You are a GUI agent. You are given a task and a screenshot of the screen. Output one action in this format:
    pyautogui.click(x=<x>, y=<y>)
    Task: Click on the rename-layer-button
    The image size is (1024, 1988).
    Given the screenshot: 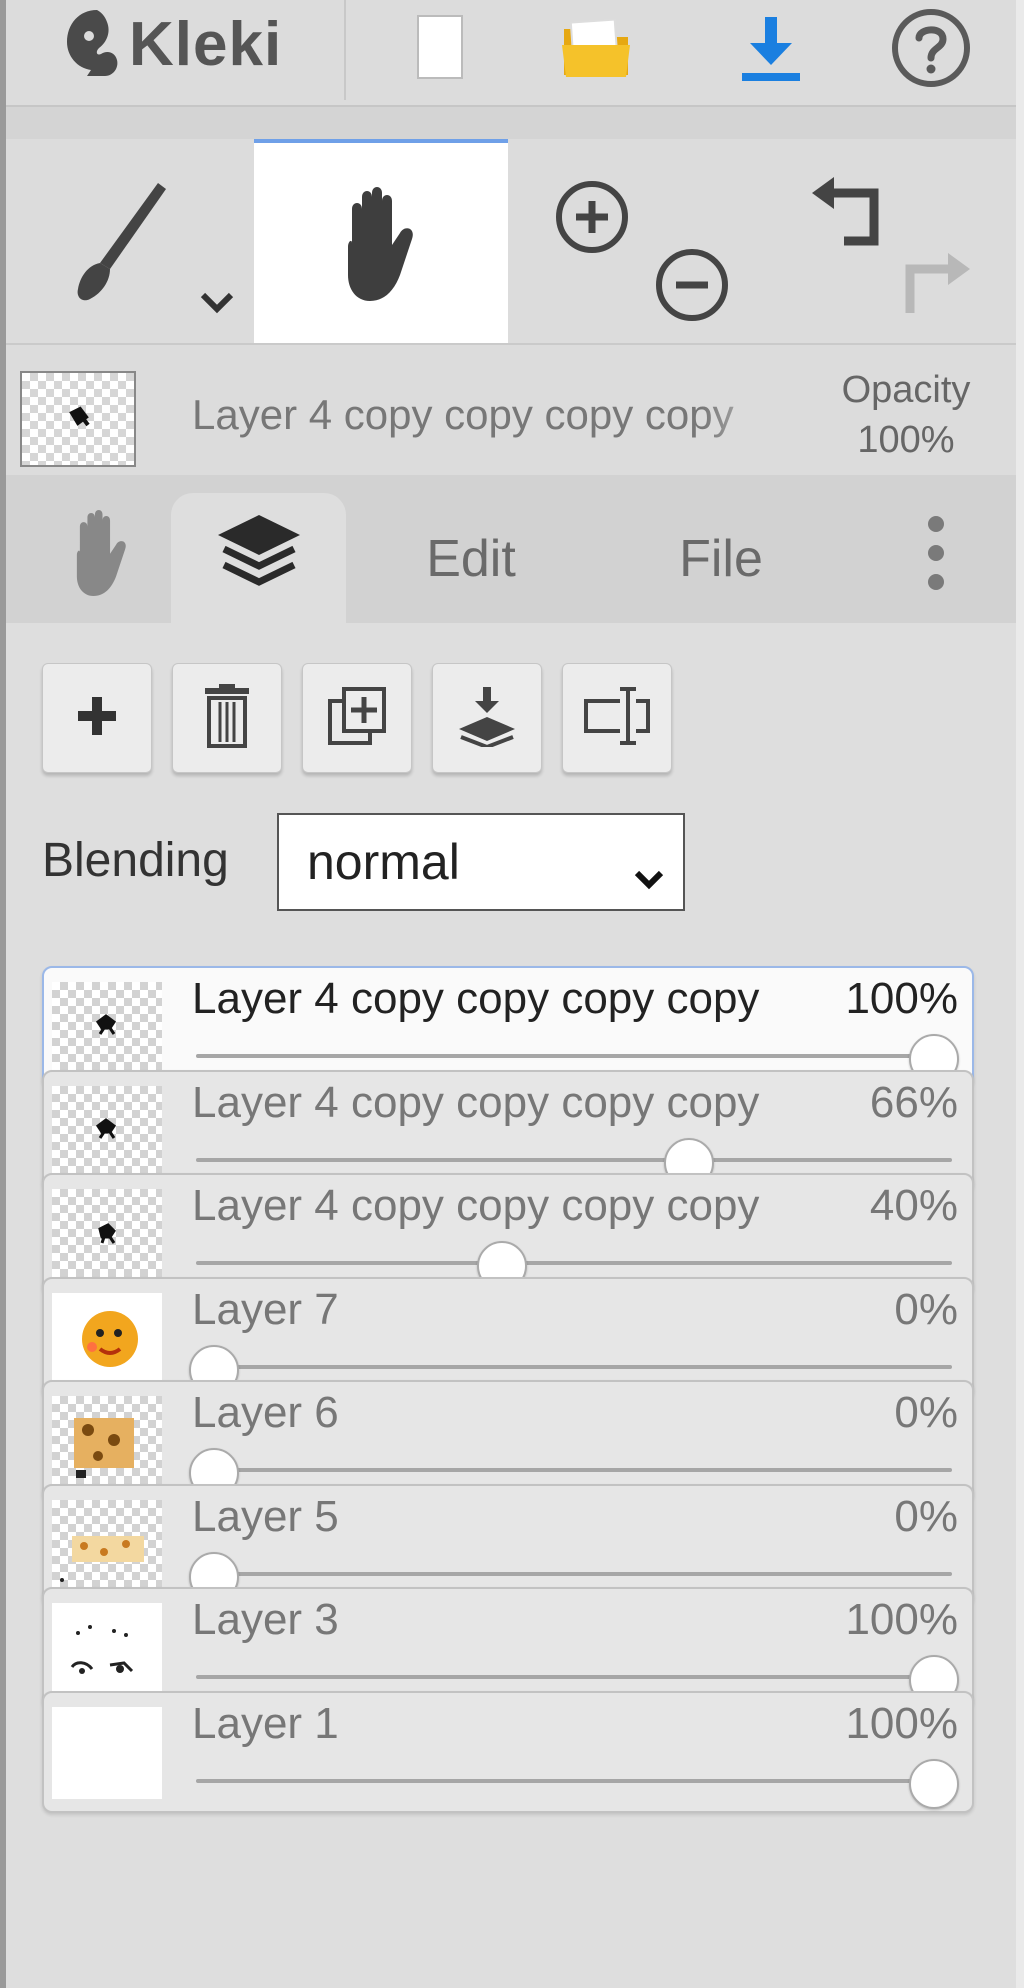 What is the action you would take?
    pyautogui.click(x=617, y=718)
    